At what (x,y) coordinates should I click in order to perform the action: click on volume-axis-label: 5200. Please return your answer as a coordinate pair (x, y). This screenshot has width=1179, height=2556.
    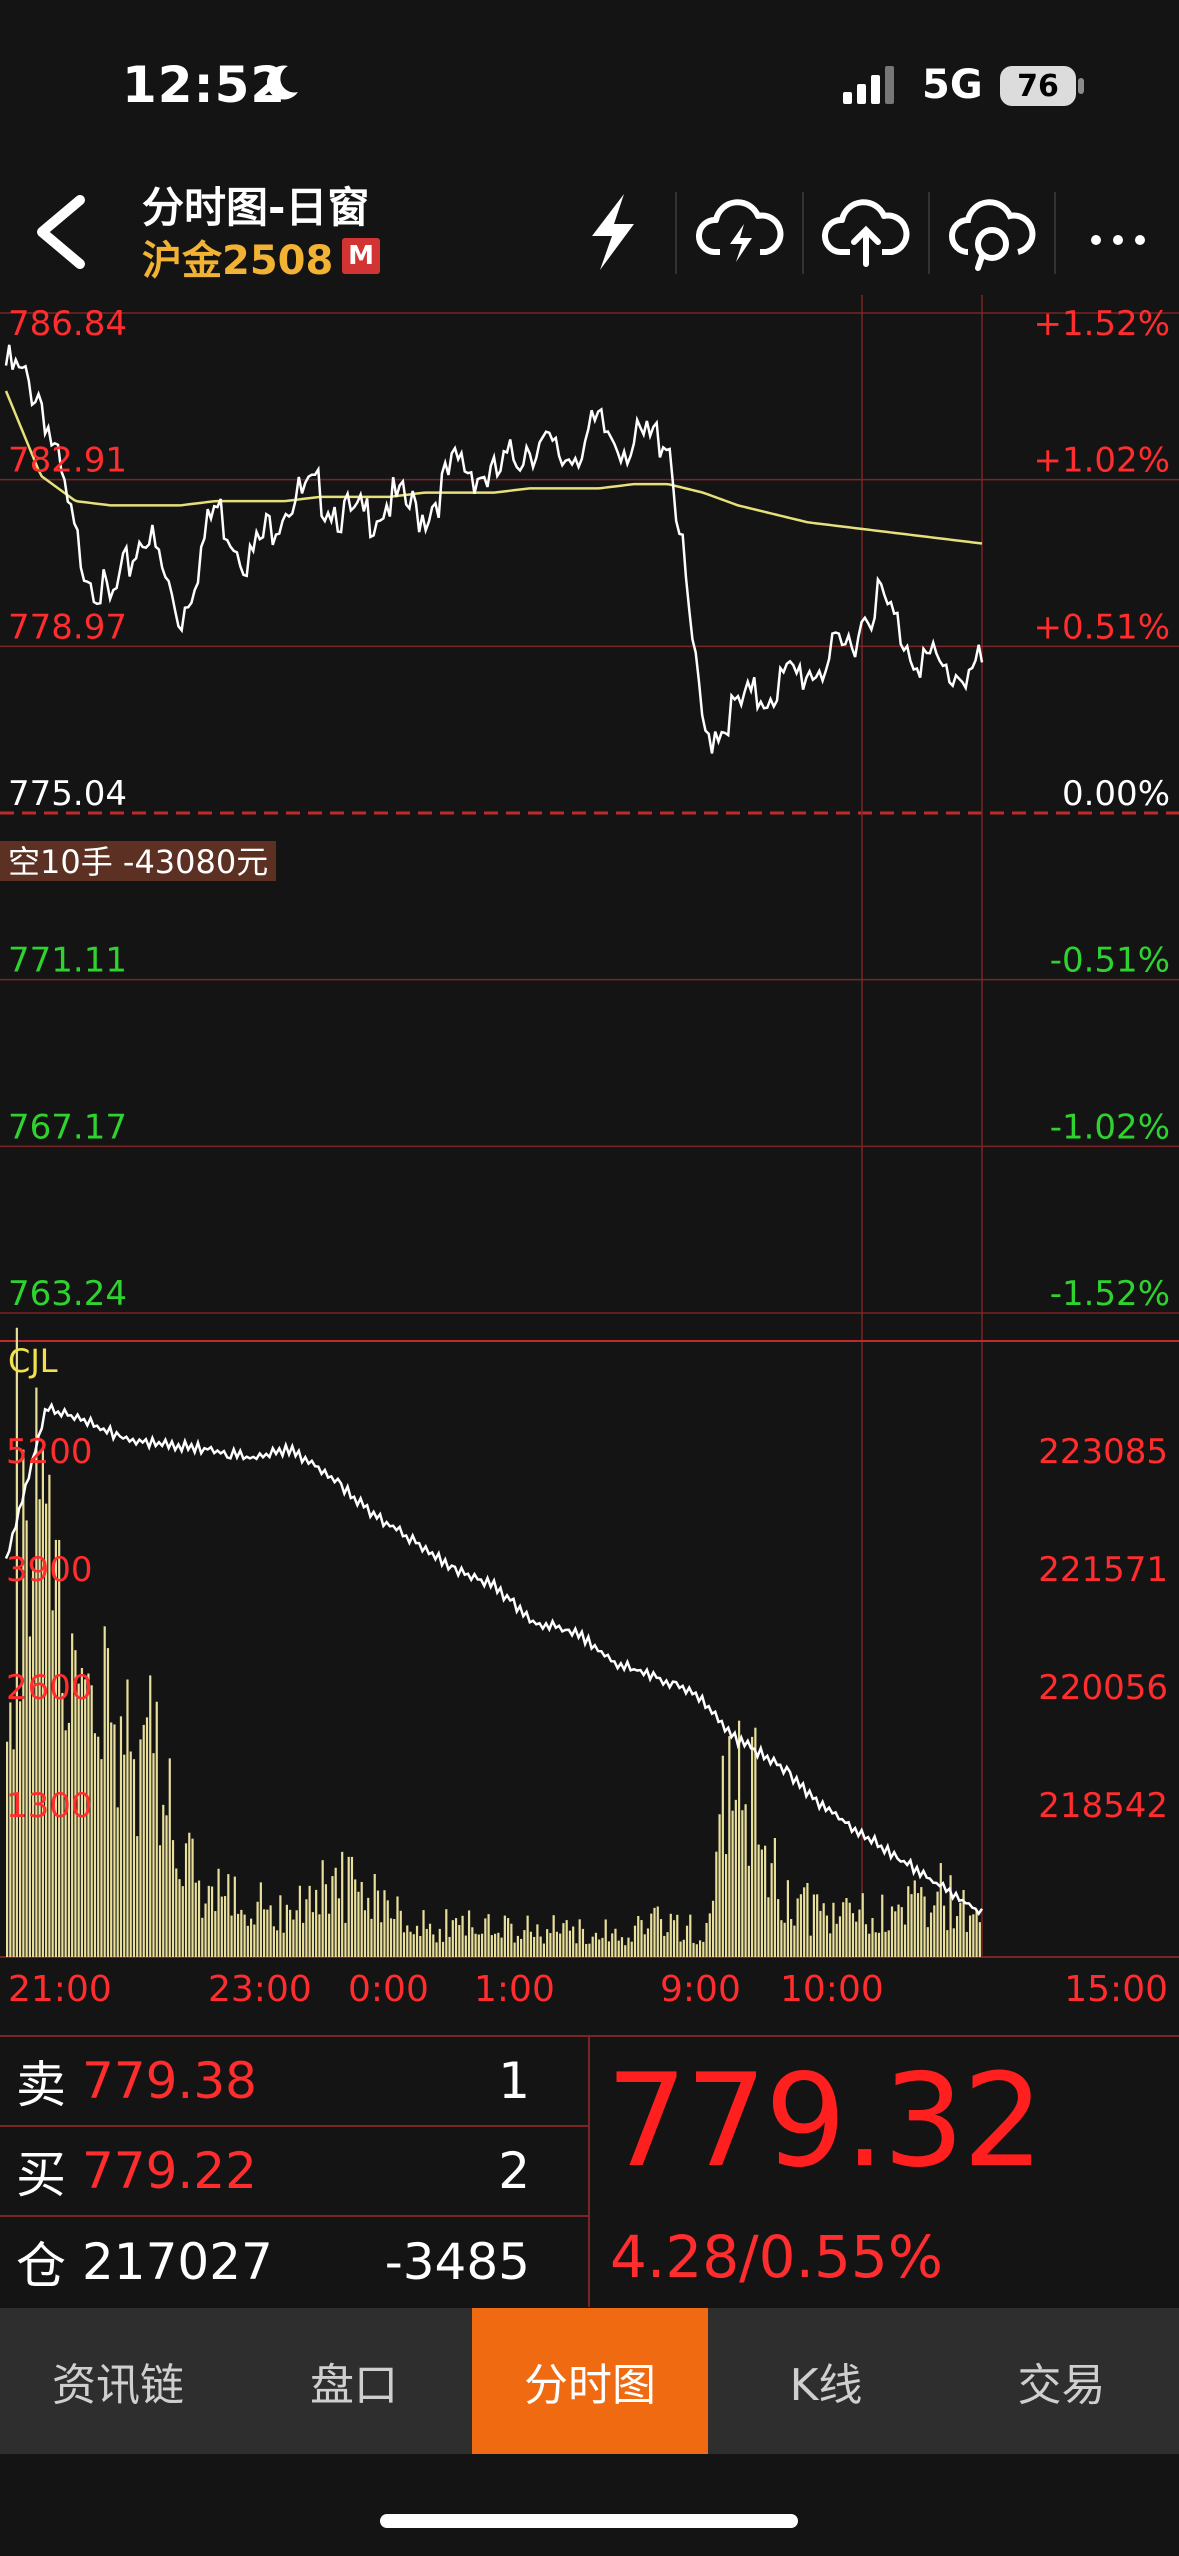
    Looking at the image, I should click on (49, 1452).